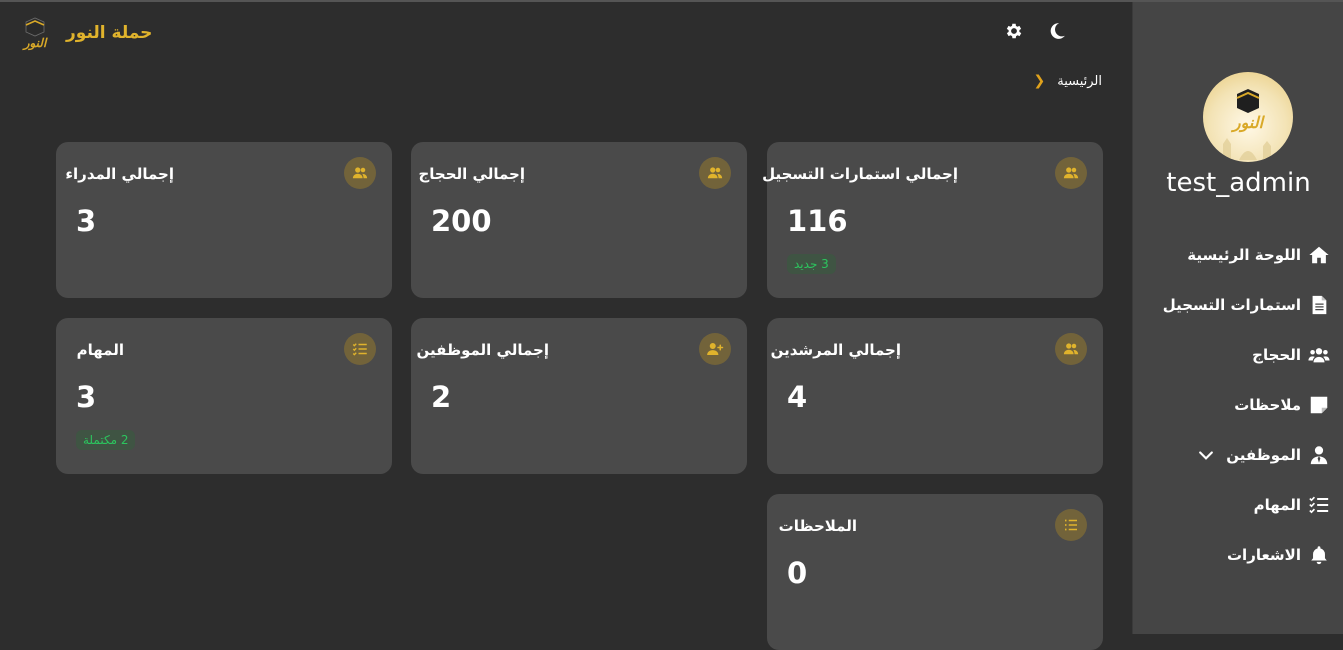 The image size is (1343, 650). I want to click on user-plus-icon, so click(715, 349).